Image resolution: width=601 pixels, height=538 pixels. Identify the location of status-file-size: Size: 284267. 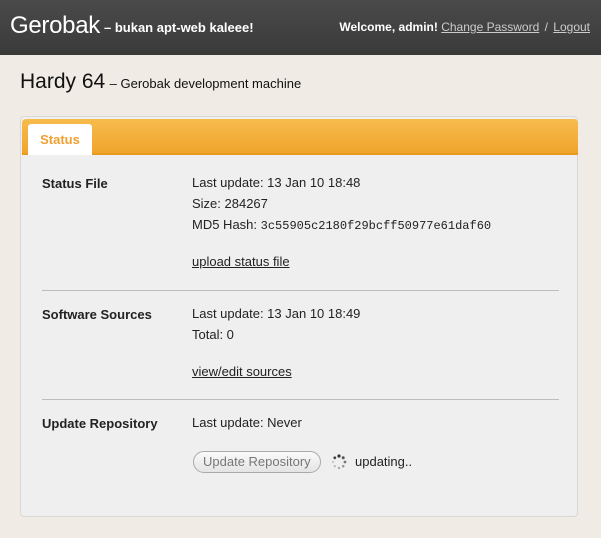
(230, 203).